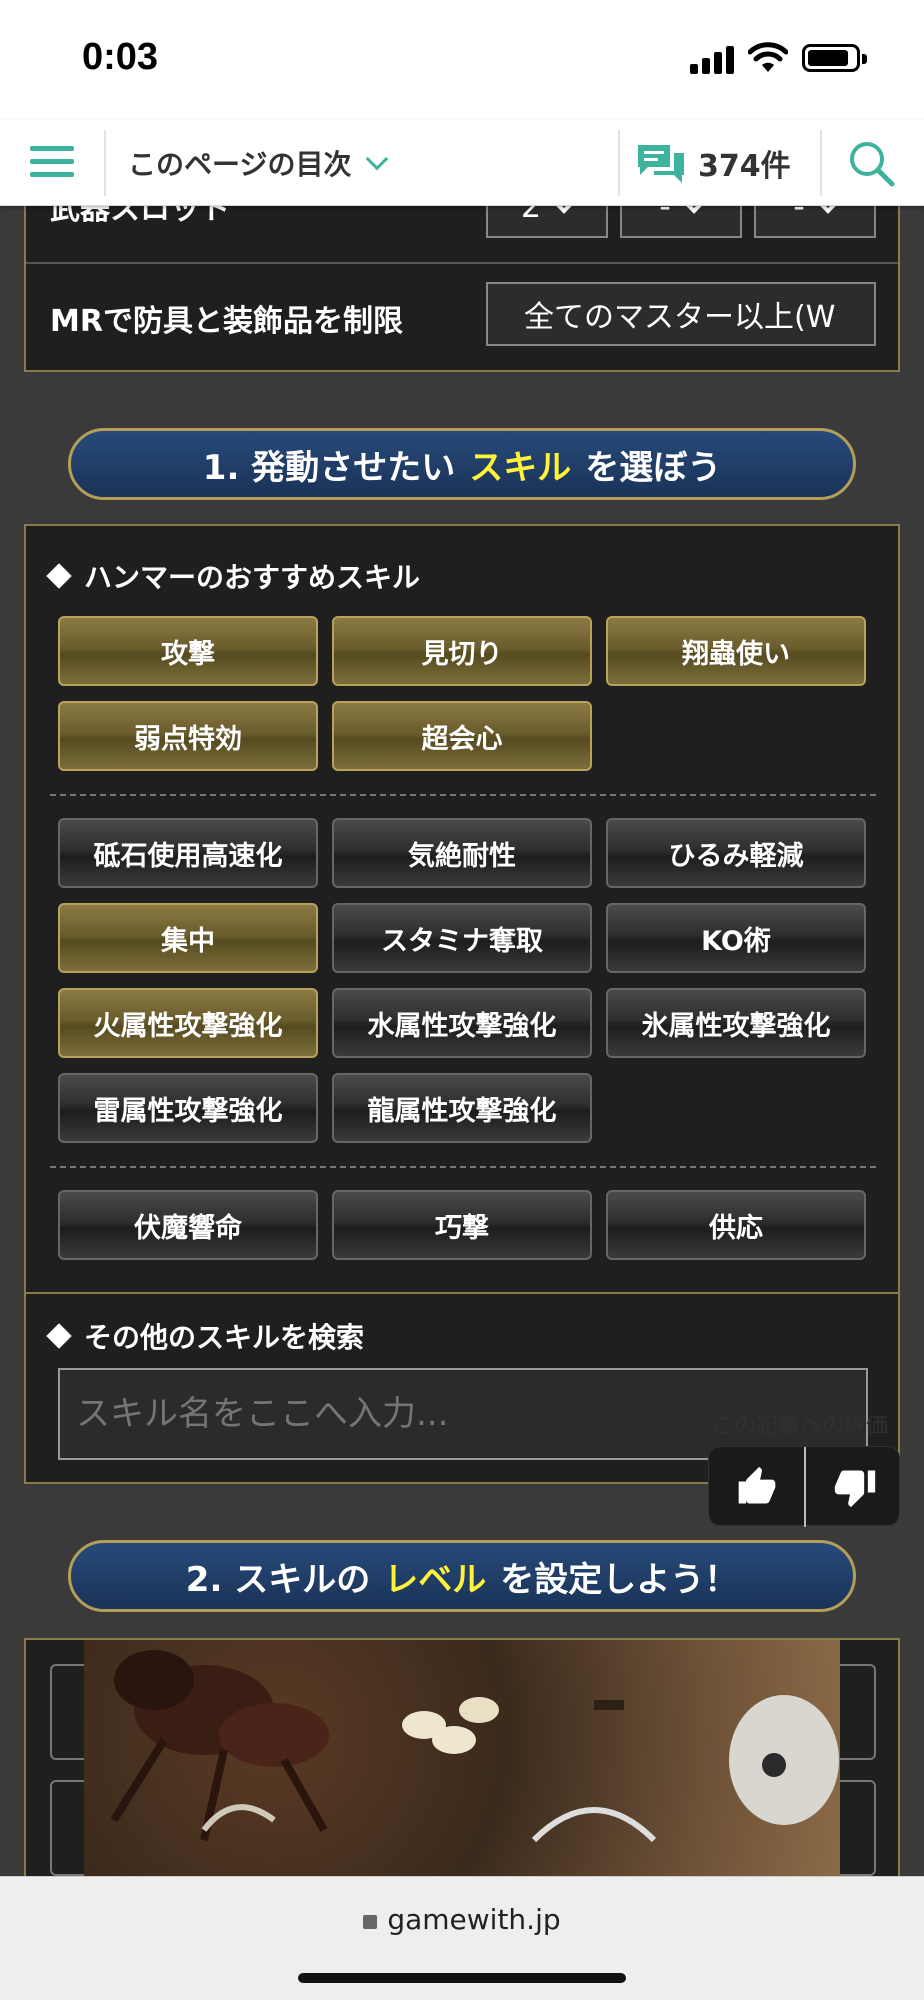 The width and height of the screenshot is (924, 2000). What do you see at coordinates (800, 1426) in the screenshot?
I see `rating-label: この記事への評価` at bounding box center [800, 1426].